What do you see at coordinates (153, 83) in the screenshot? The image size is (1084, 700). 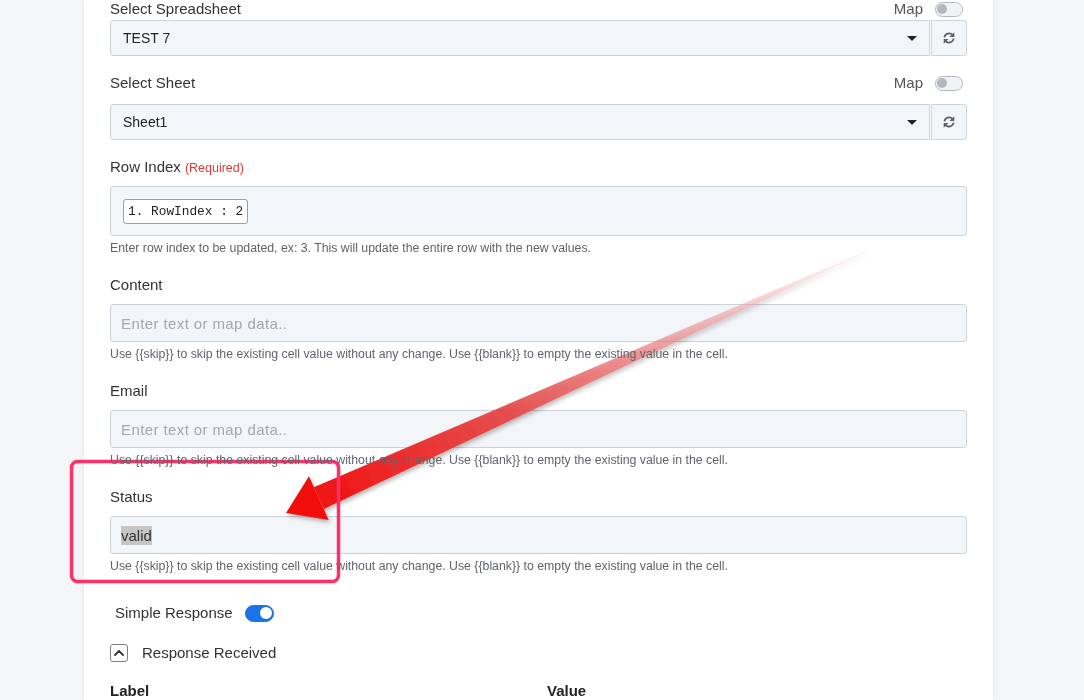 I see `field-label: Select Sheet` at bounding box center [153, 83].